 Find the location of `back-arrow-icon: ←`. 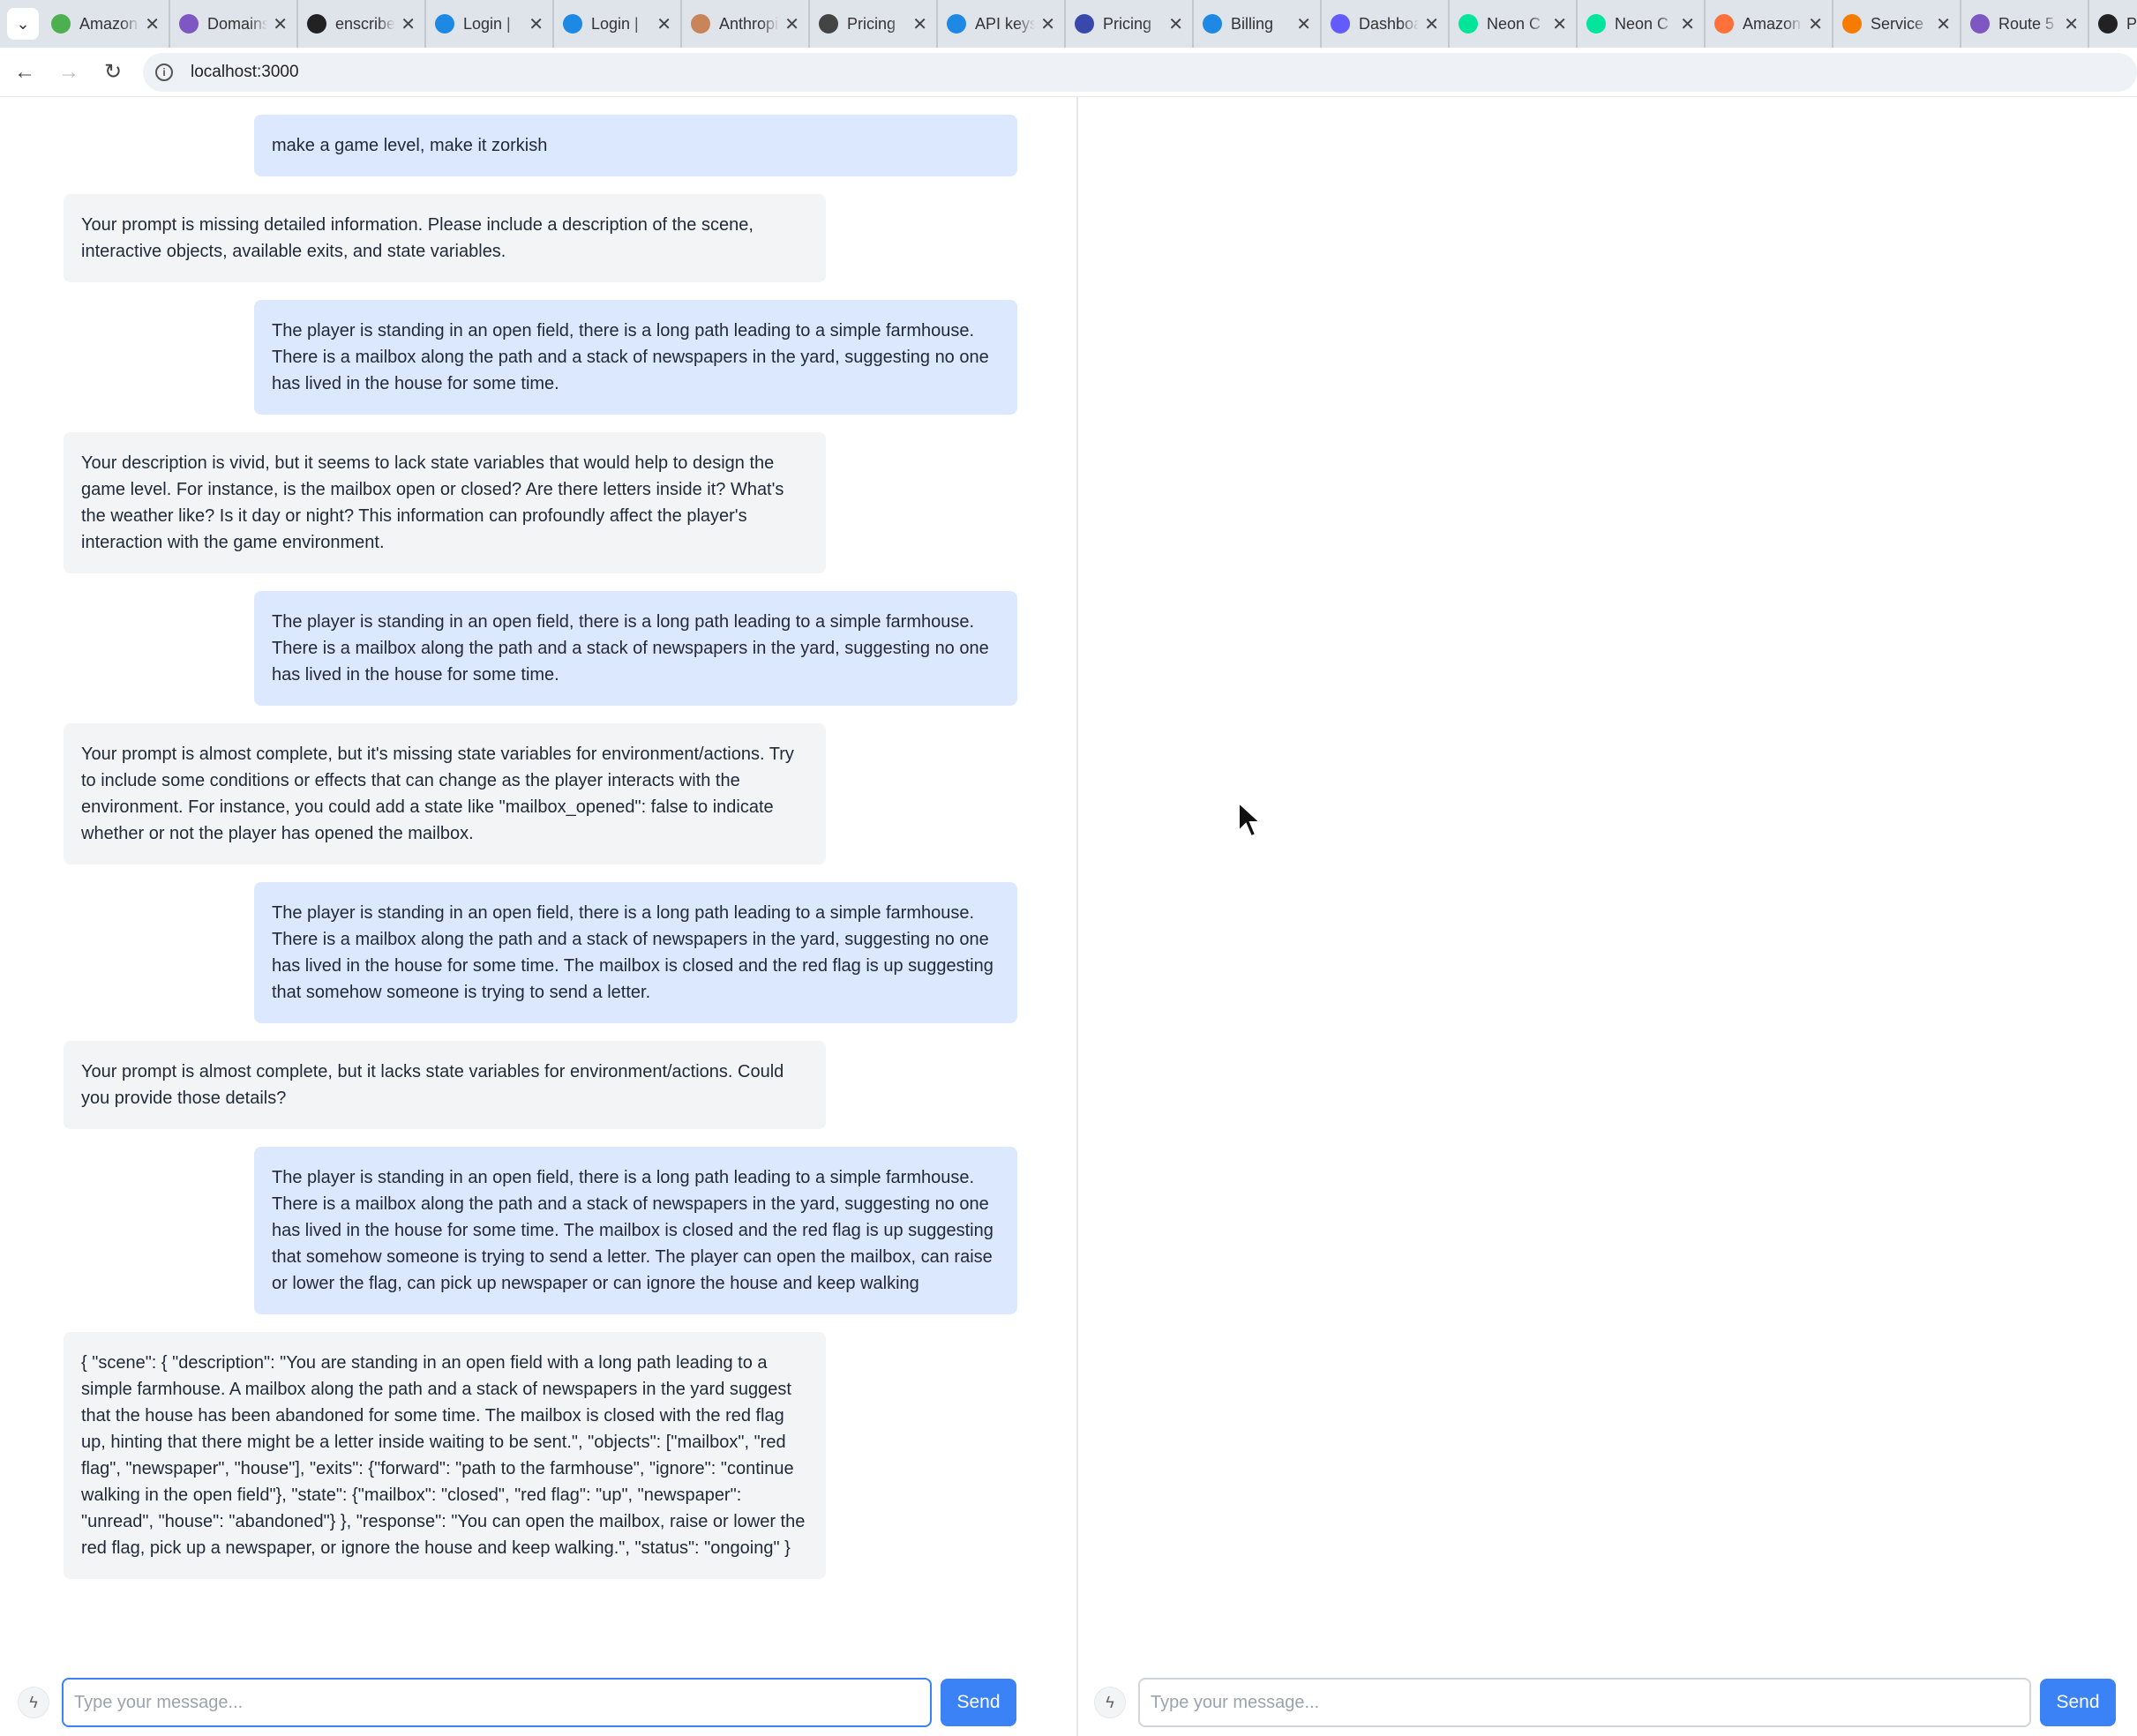

back-arrow-icon: ← is located at coordinates (24, 72).